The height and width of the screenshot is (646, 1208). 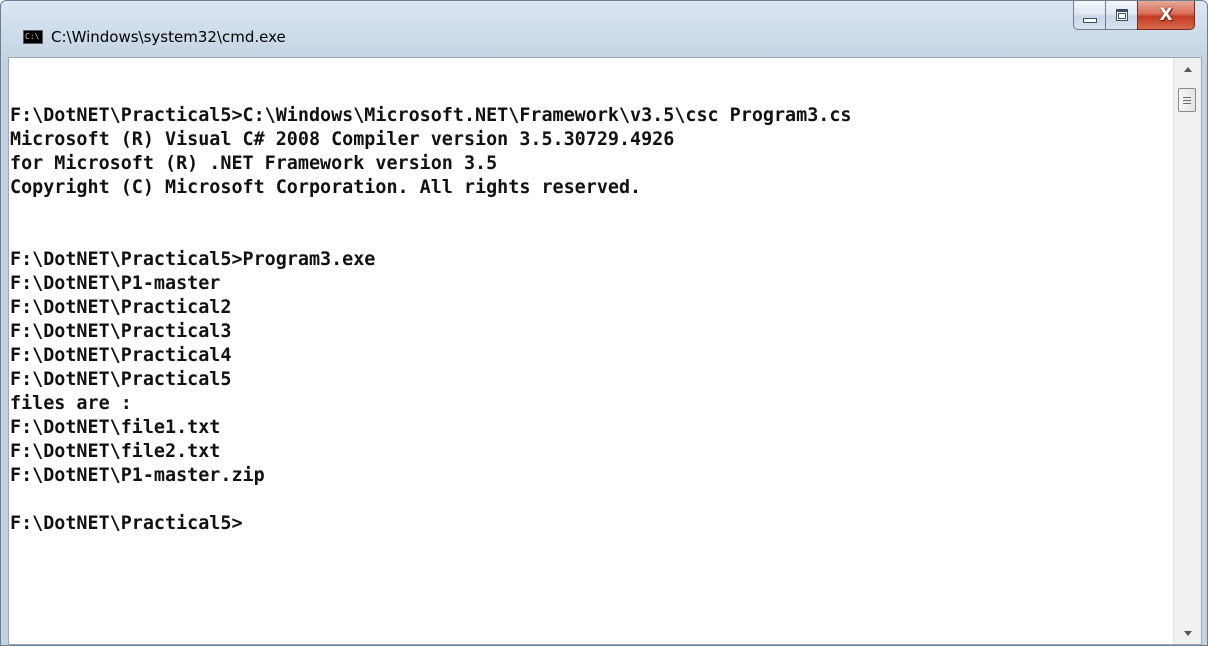 I want to click on vertical-scrollbar, so click(x=1187, y=351).